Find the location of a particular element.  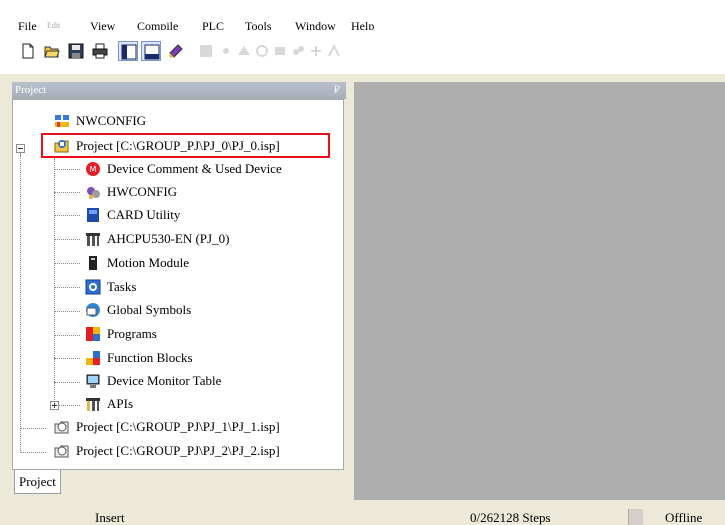

status-mode: Insert is located at coordinates (110, 517).